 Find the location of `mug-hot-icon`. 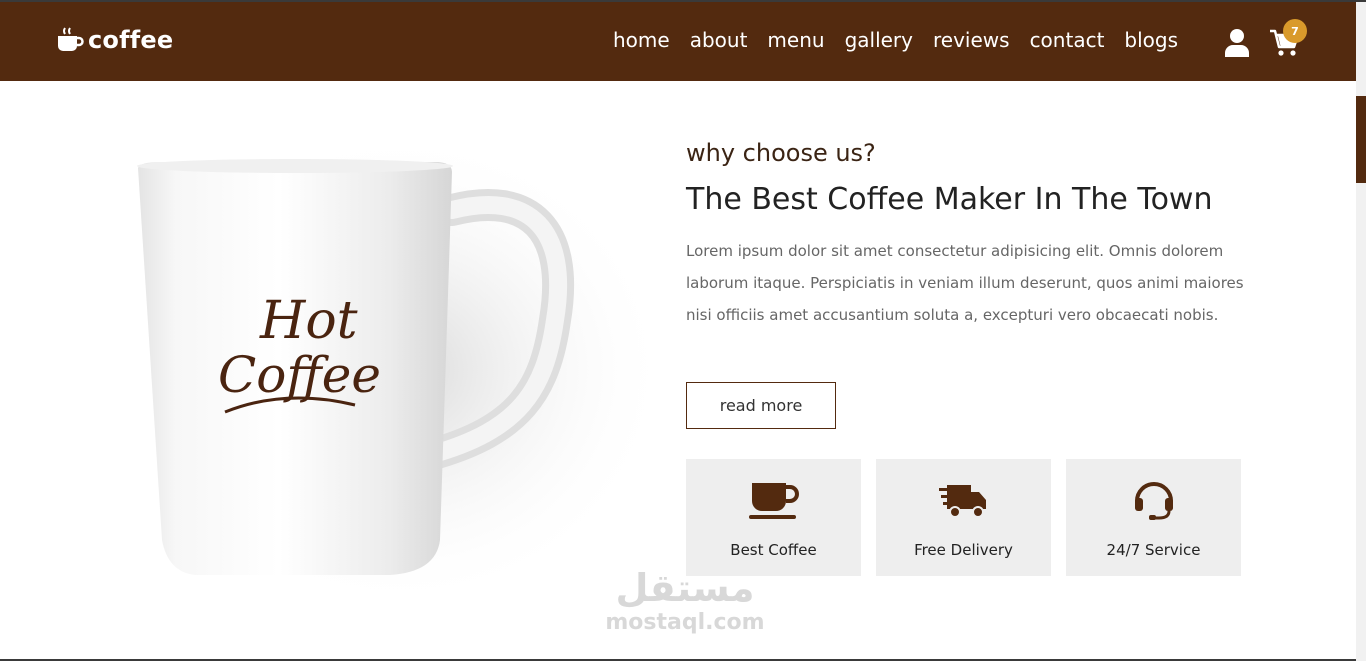

mug-hot-icon is located at coordinates (71, 39).